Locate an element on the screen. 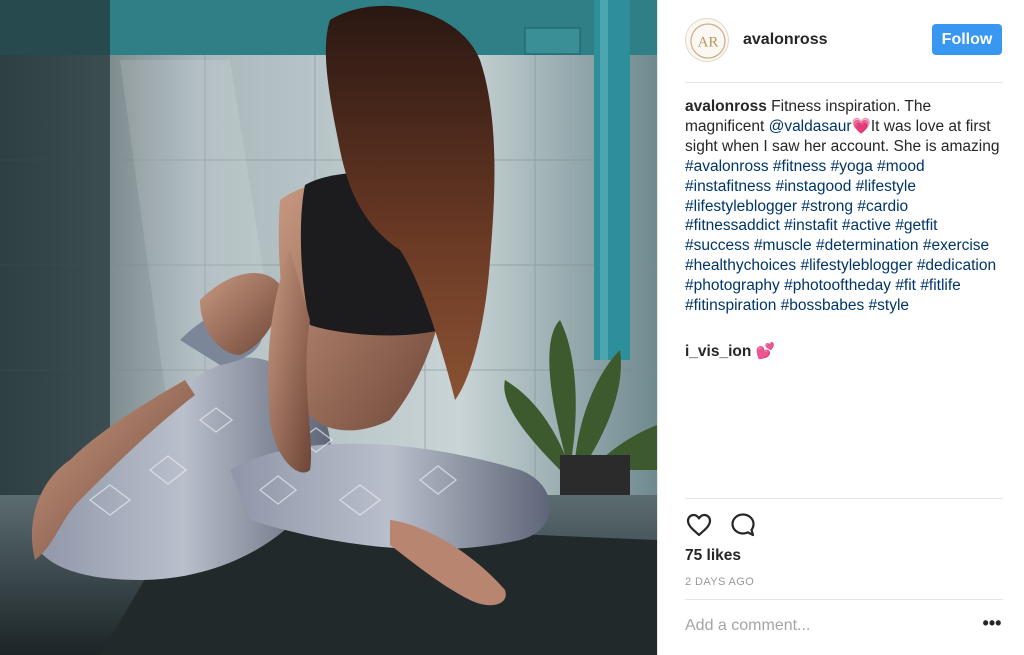 The height and width of the screenshot is (655, 1024). hashtag-link: #strong is located at coordinates (827, 206).